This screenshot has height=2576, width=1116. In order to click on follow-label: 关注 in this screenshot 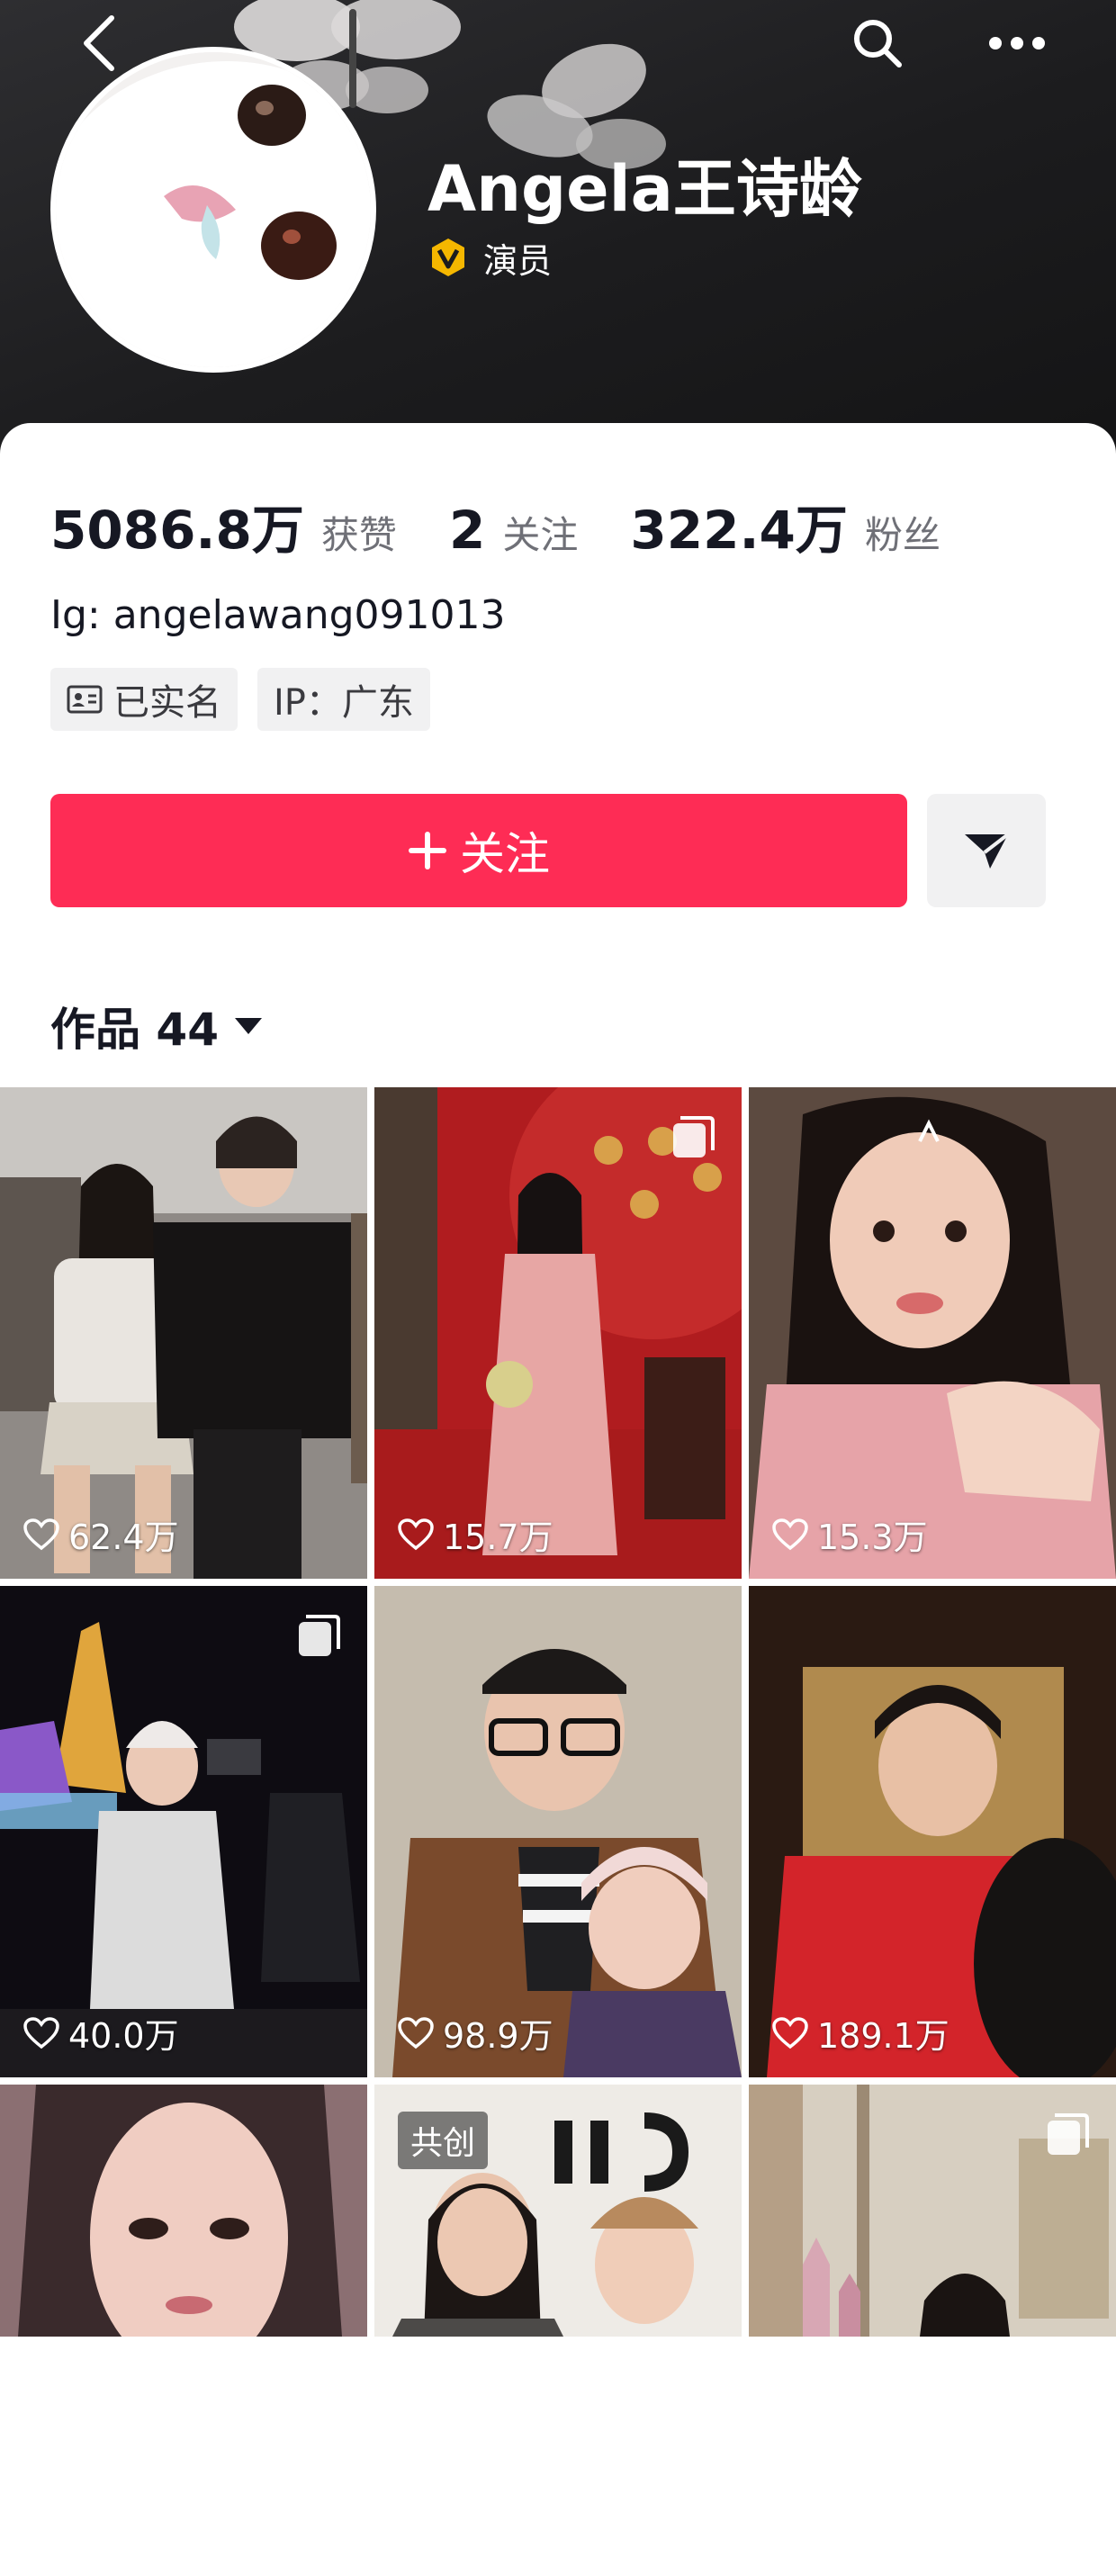, I will do `click(505, 854)`.